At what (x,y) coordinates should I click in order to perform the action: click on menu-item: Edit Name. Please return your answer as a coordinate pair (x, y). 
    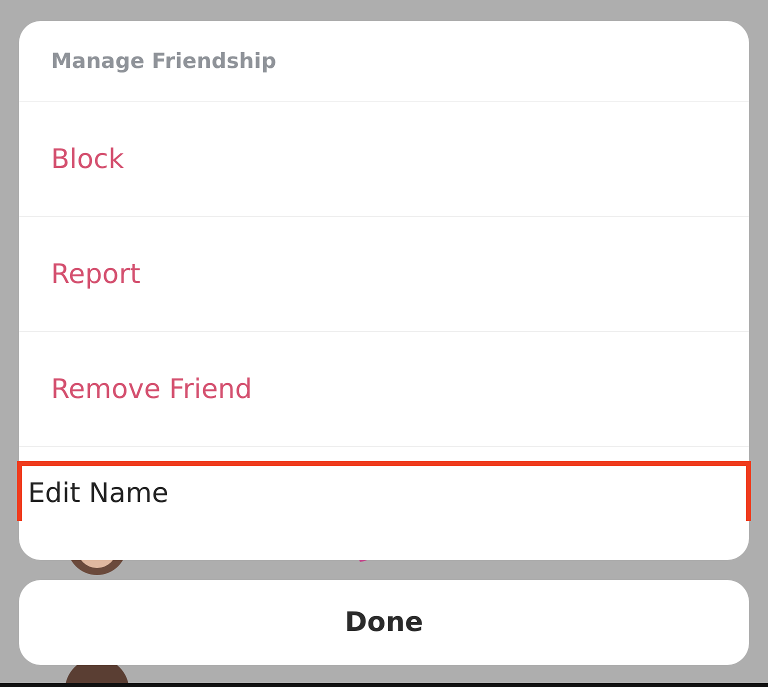
    Looking at the image, I should click on (384, 491).